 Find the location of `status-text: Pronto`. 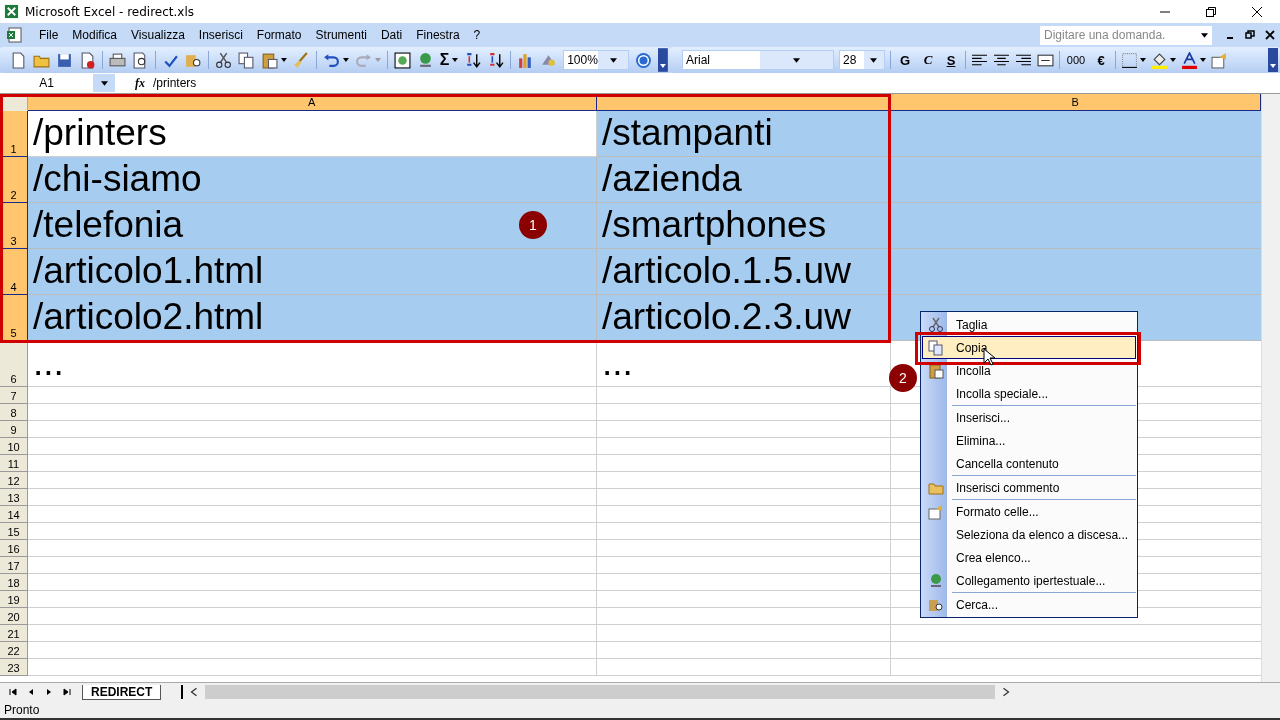

status-text: Pronto is located at coordinates (22, 709).